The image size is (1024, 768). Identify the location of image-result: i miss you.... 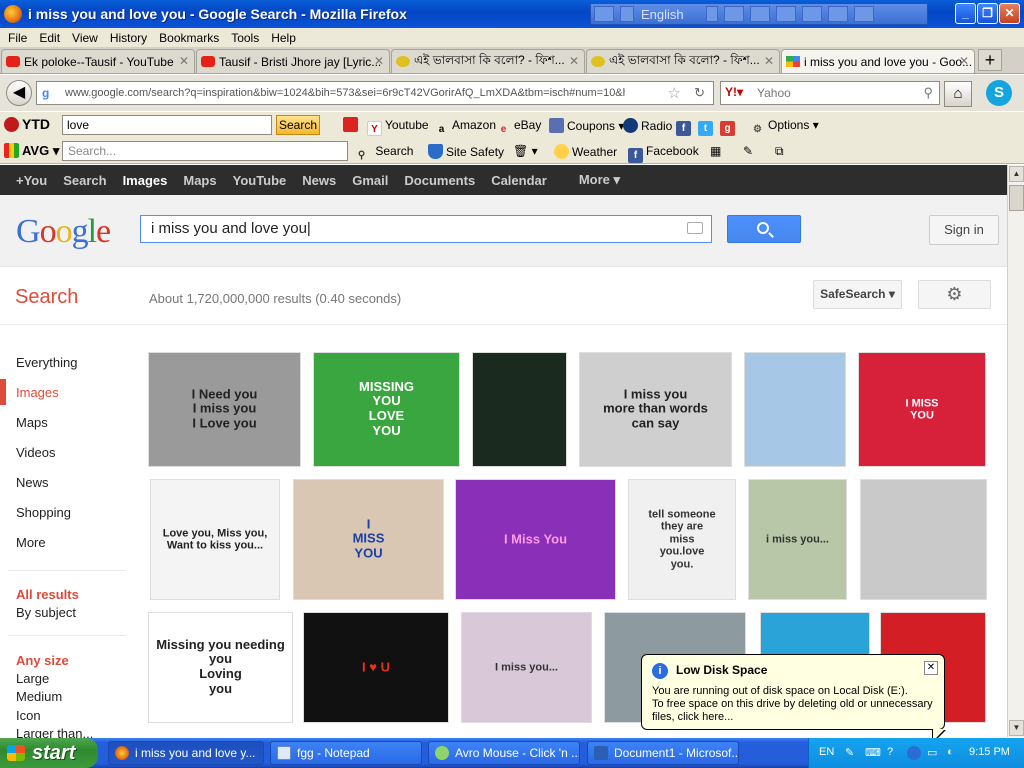
(797, 539).